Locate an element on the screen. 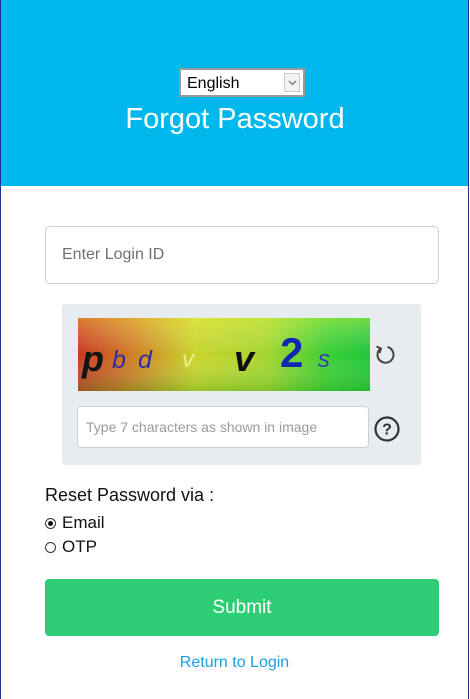 This screenshot has height=699, width=470. radio-email: Email is located at coordinates (75, 523).